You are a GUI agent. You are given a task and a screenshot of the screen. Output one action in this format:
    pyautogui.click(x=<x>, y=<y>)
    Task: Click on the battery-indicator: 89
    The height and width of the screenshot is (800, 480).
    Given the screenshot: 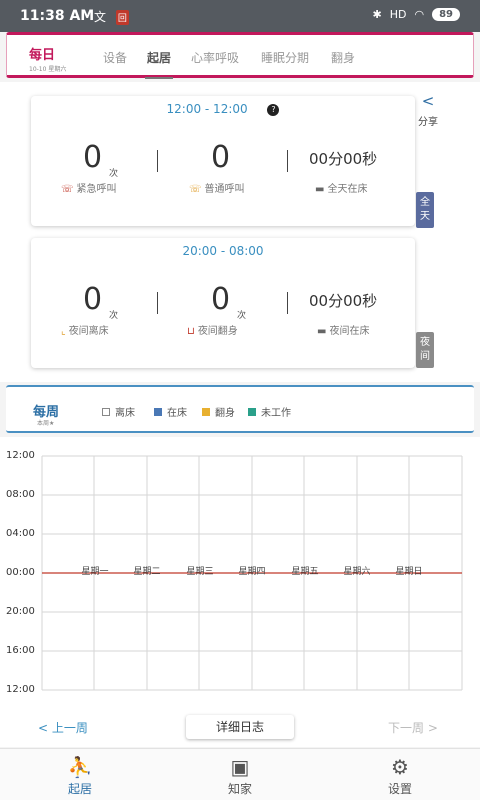 What is the action you would take?
    pyautogui.click(x=446, y=14)
    